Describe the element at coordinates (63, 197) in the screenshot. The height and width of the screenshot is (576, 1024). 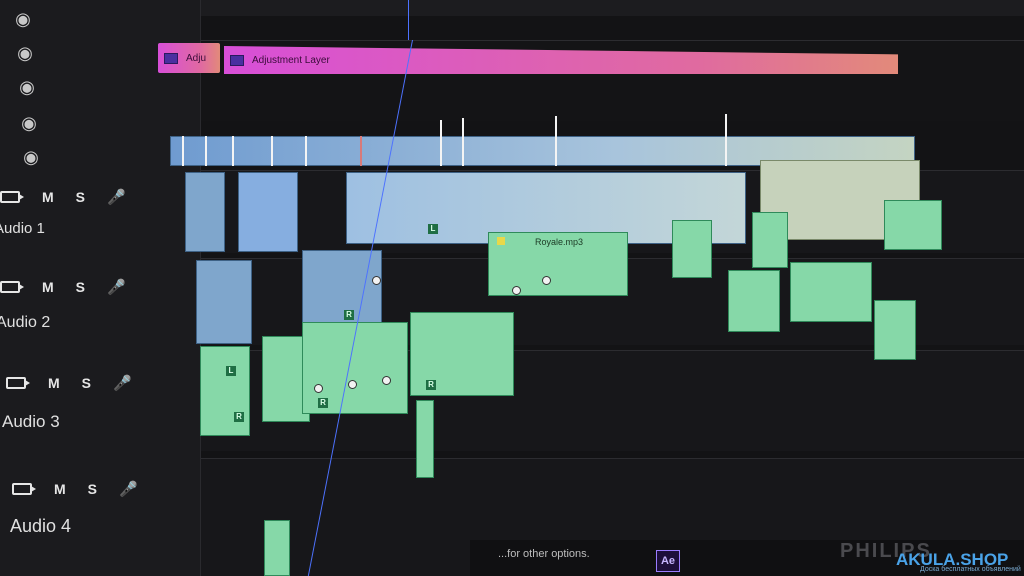
I see `audio-1-controls: M S 🎤` at that location.